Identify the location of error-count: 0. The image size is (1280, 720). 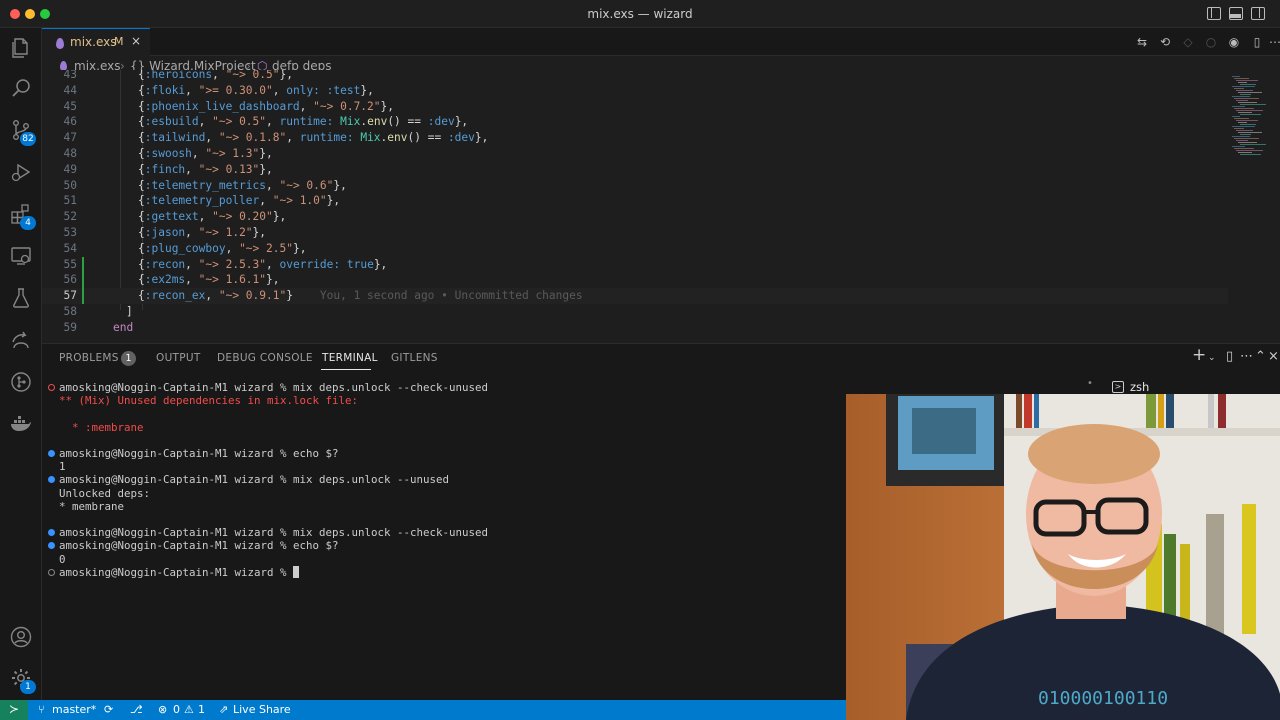
(176, 709).